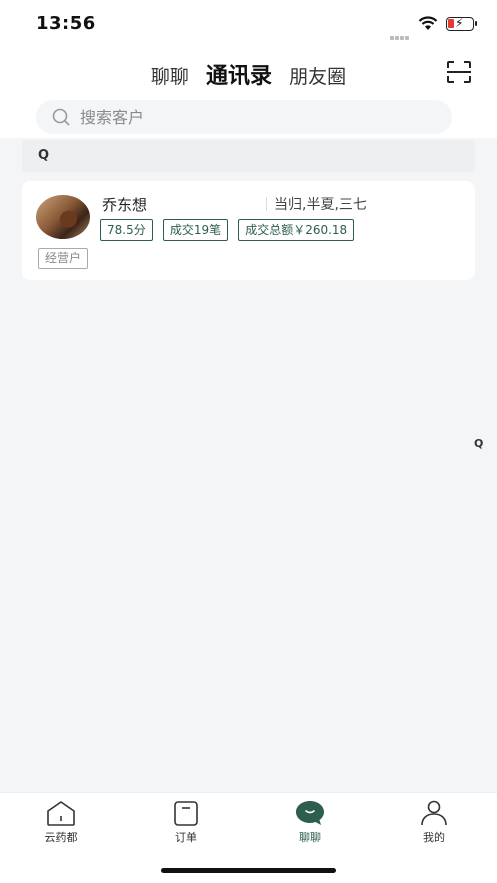 The image size is (497, 883). What do you see at coordinates (434, 813) in the screenshot?
I see `profile-icon` at bounding box center [434, 813].